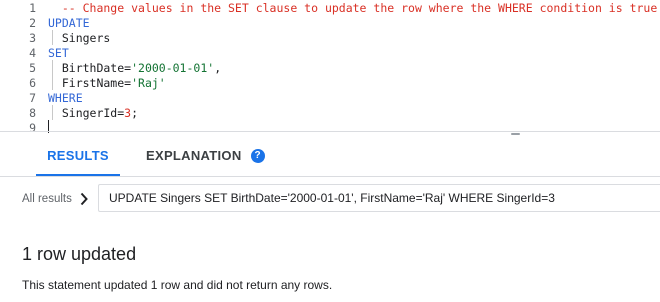 The height and width of the screenshot is (302, 660). I want to click on code-line: 5 BirthDate='2000-01-01',, so click(330, 68).